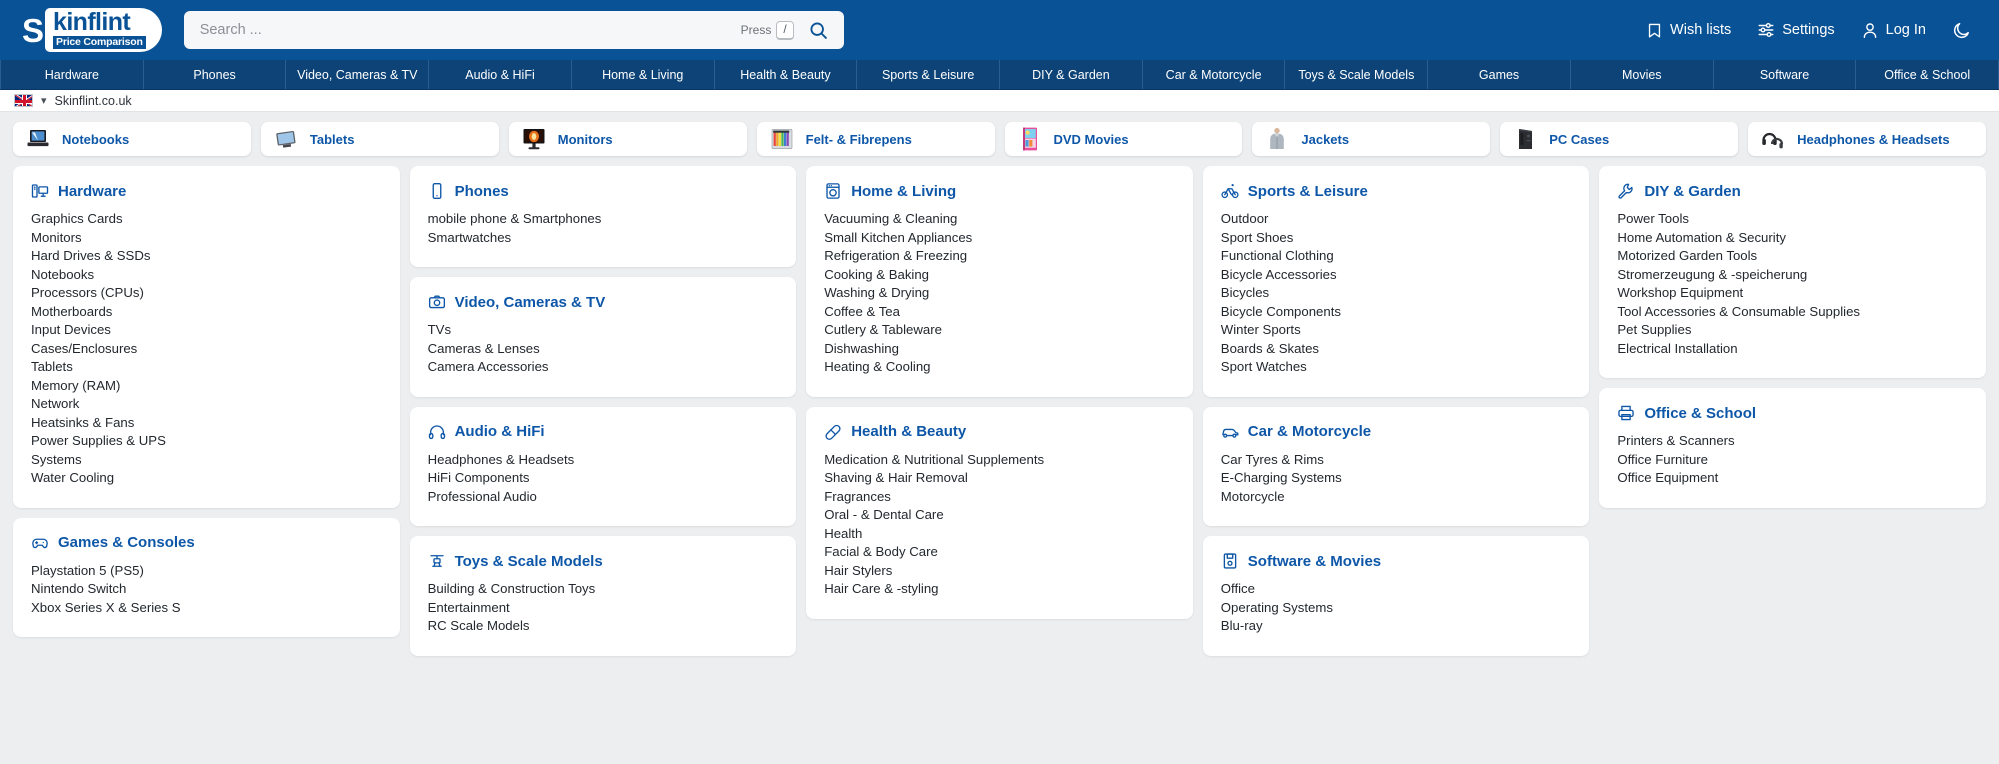 This screenshot has height=764, width=1999. I want to click on card-header: Audio & HiFi, so click(603, 432).